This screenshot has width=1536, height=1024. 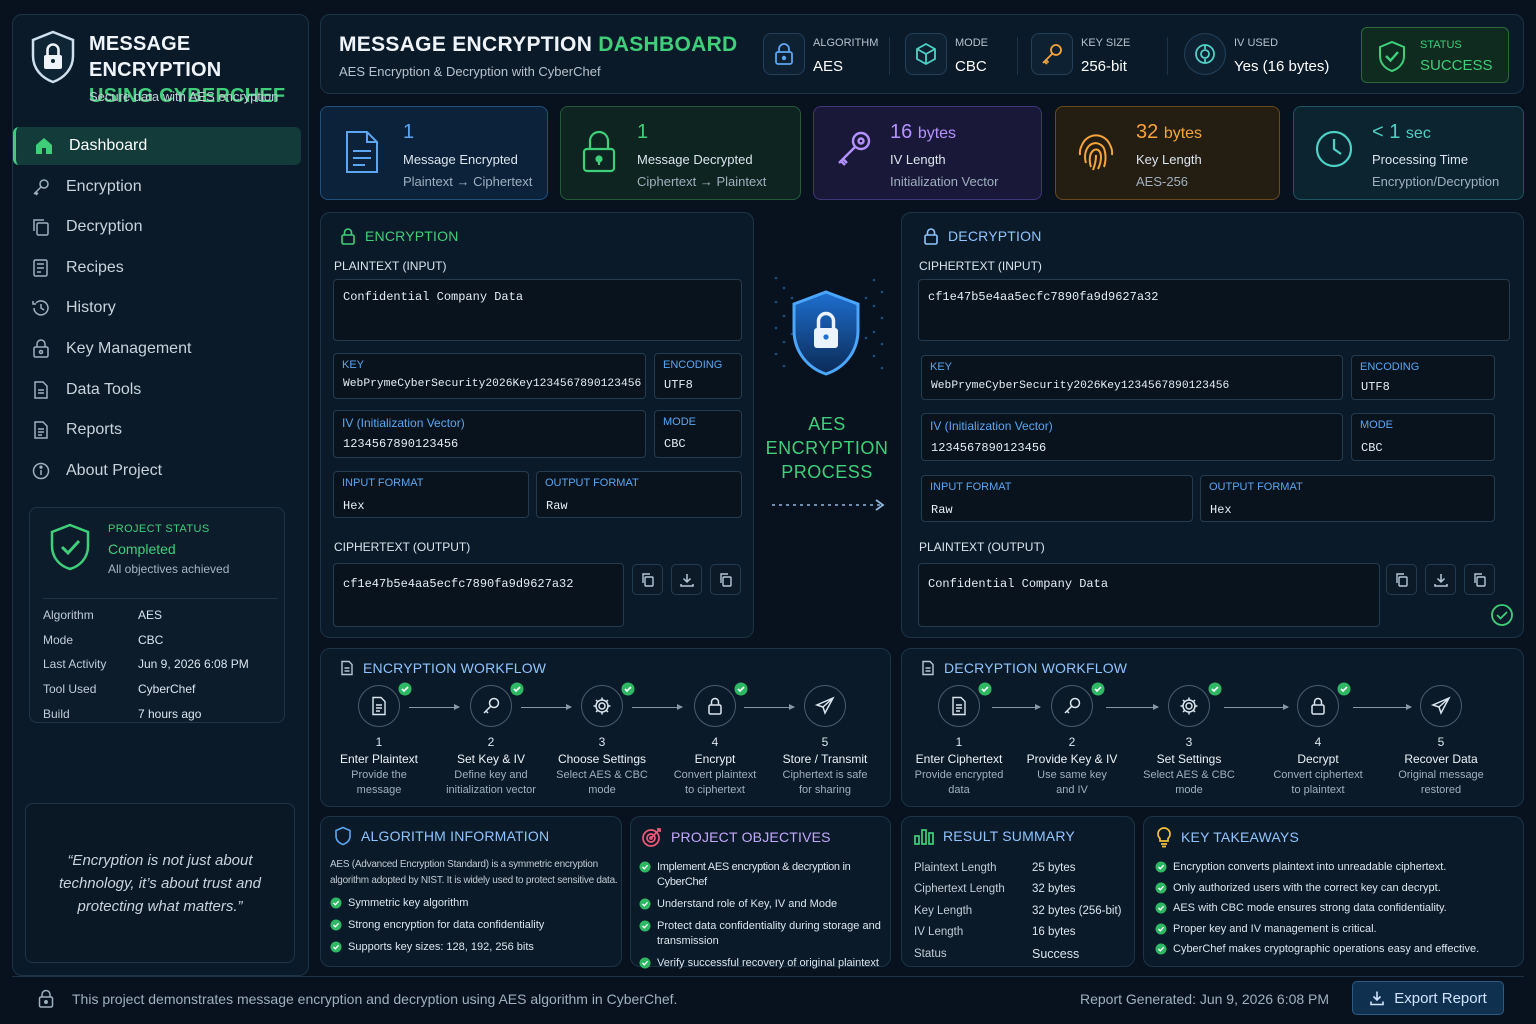 What do you see at coordinates (959, 889) in the screenshot?
I see `row-key: Ciphertext Length` at bounding box center [959, 889].